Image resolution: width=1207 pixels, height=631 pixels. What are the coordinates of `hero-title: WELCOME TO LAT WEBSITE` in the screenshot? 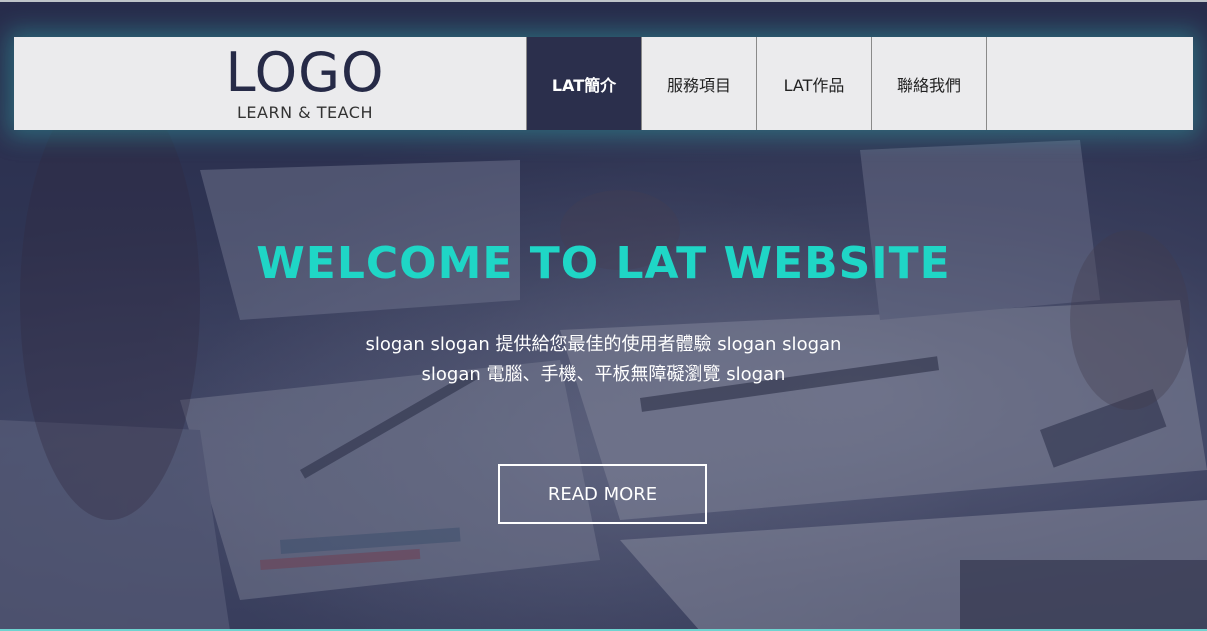 It's located at (603, 263).